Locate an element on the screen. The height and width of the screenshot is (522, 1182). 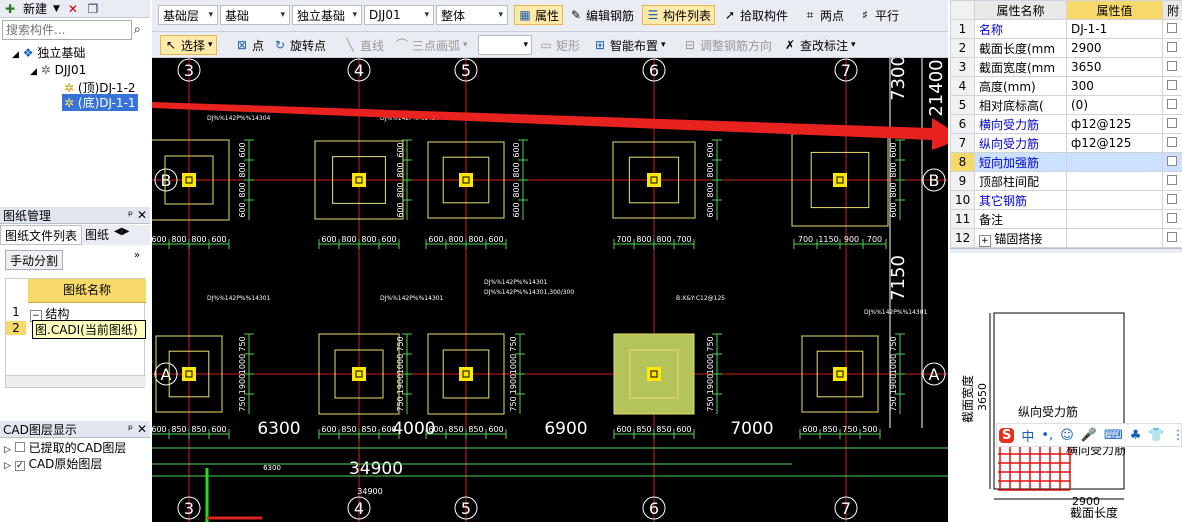
arc-button: ⌒ 三点画弧 ▾ is located at coordinates (431, 45).